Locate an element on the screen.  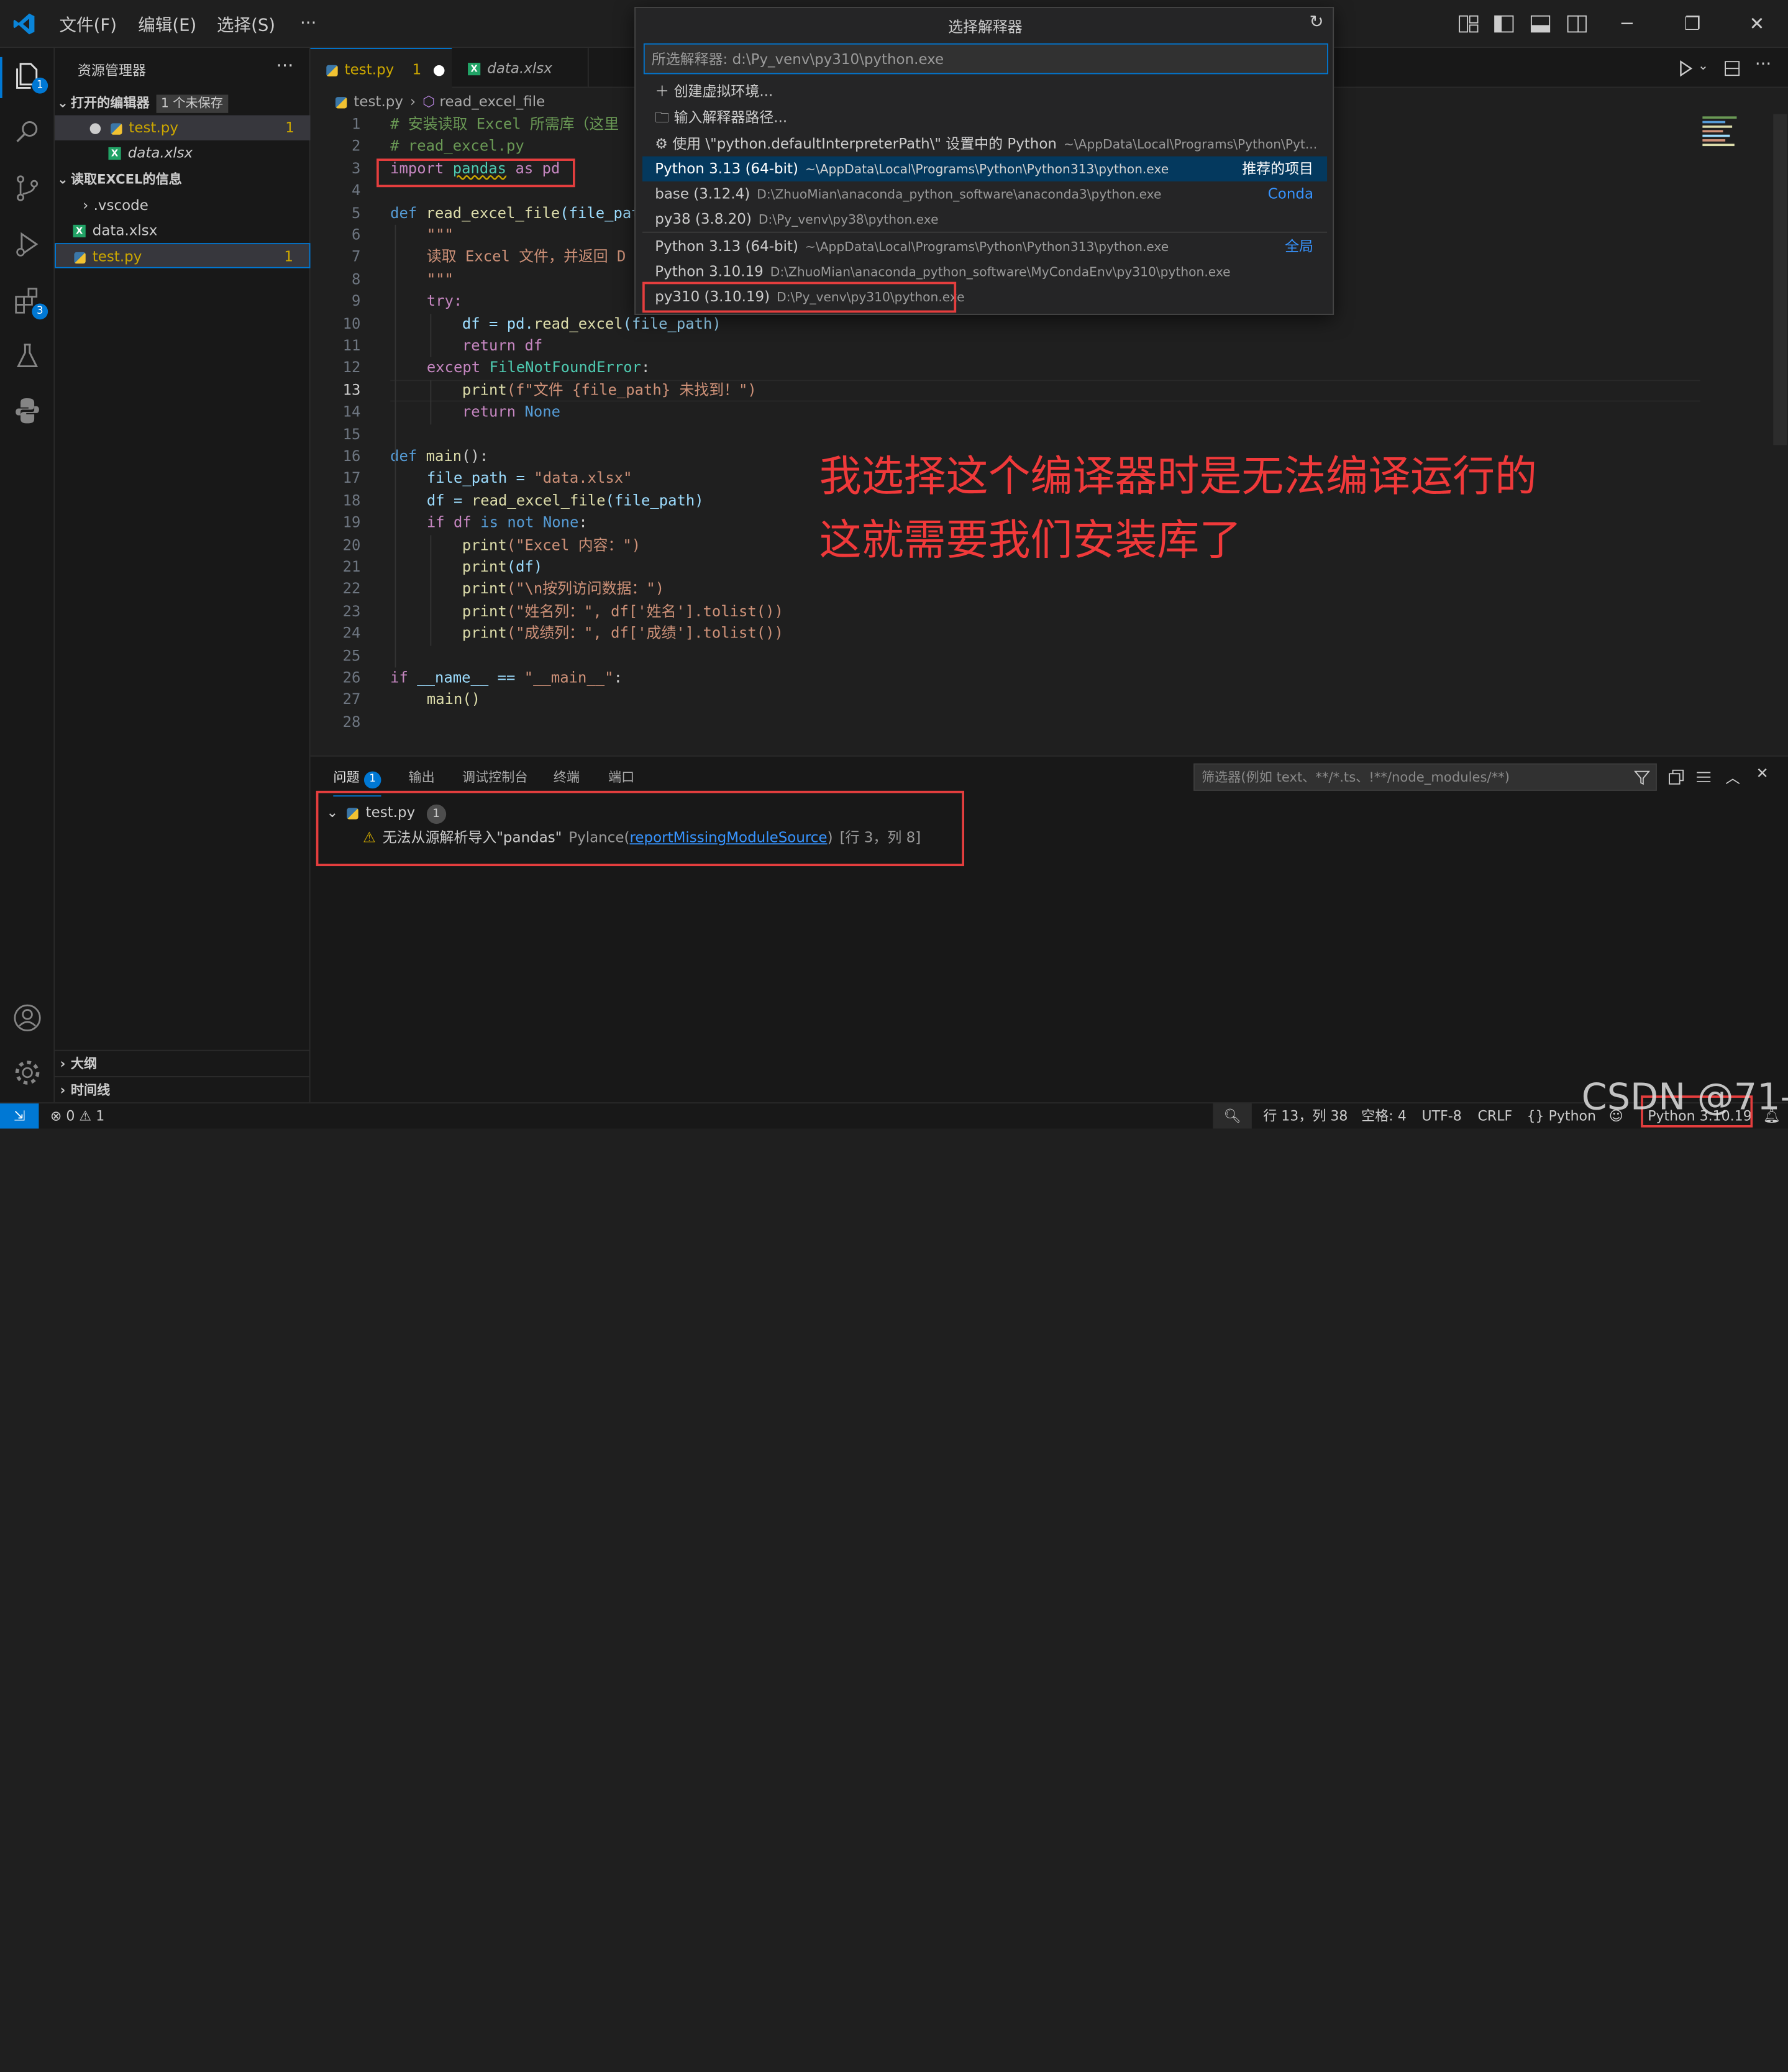
interpreter-item: py38 (3.8.20) D:\Py_venv\py38\python.exe is located at coordinates (984, 218).